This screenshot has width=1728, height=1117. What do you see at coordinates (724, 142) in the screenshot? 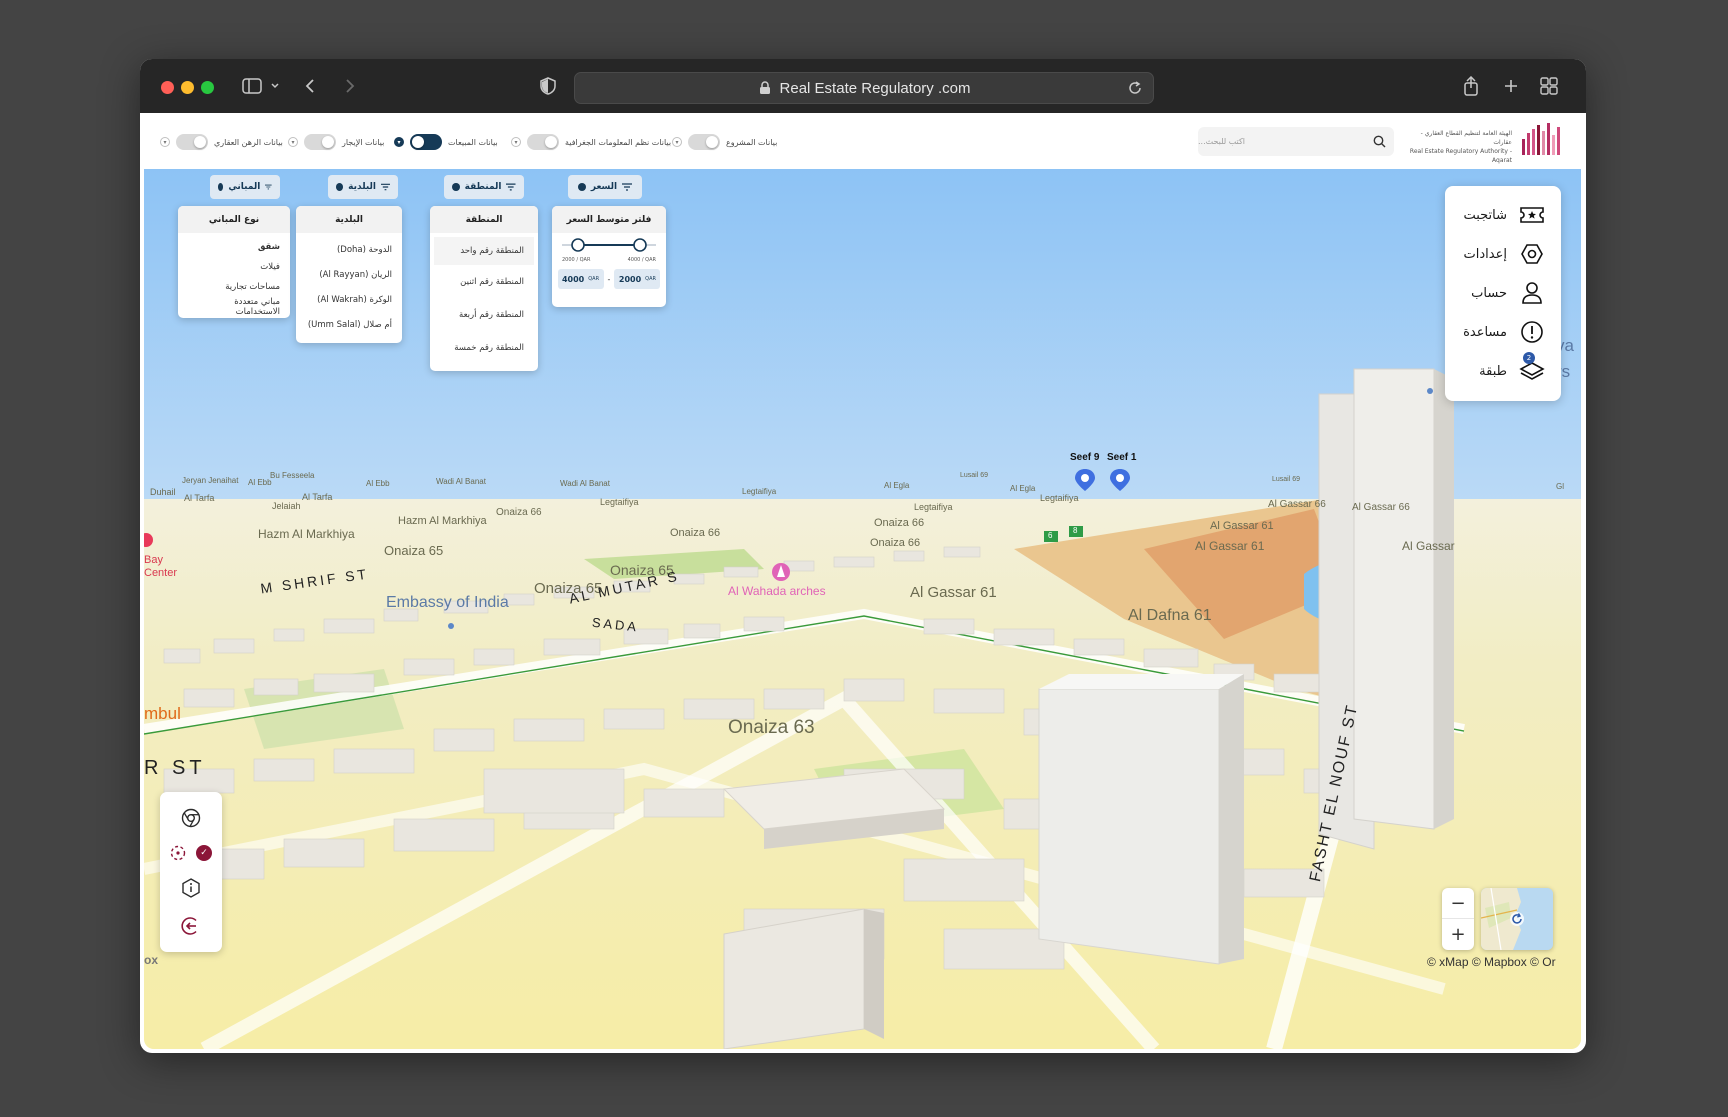
I see `toggle-project-data: بيانات المشروع ▾` at bounding box center [724, 142].